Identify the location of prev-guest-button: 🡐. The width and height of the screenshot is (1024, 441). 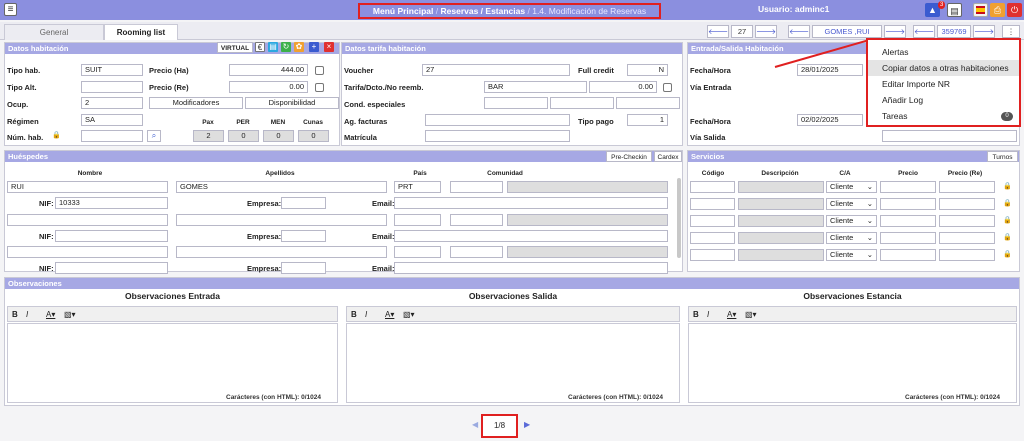
(799, 31).